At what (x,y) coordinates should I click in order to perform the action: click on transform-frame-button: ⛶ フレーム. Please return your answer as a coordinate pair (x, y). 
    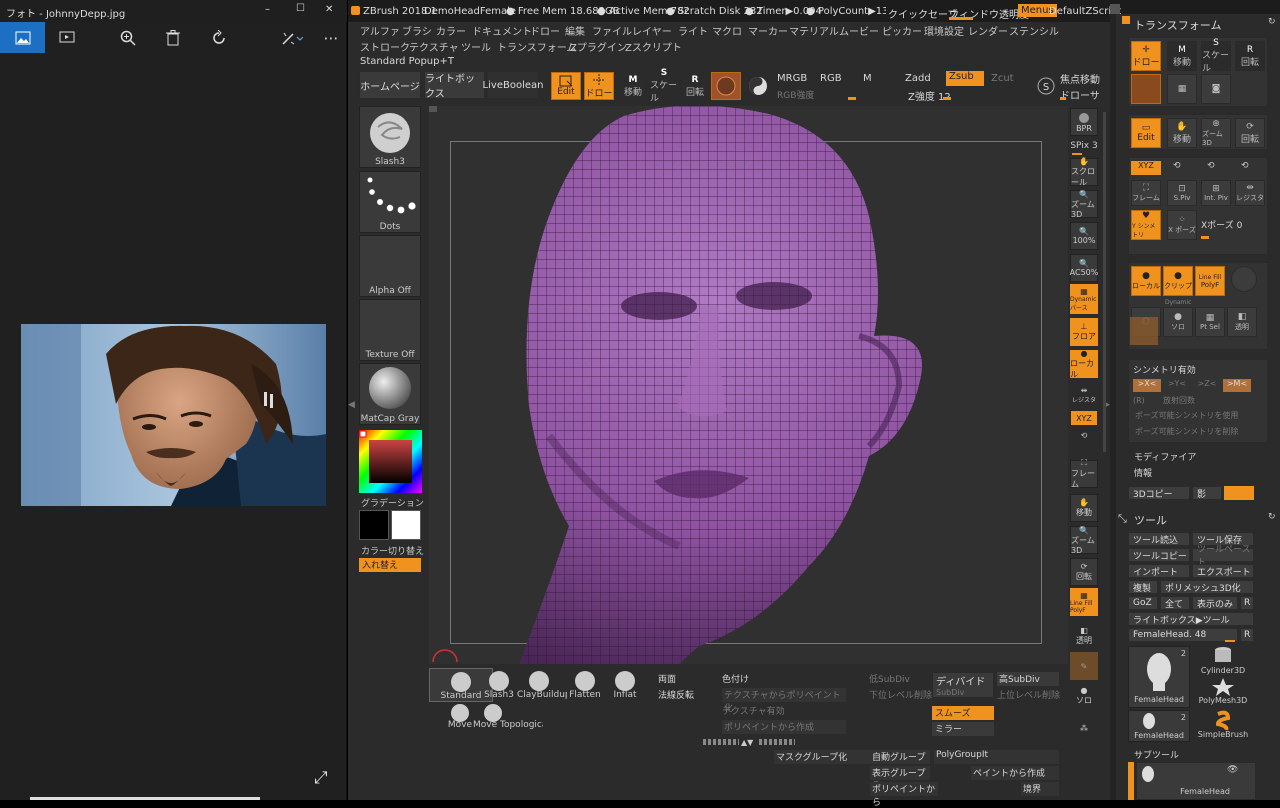
    Looking at the image, I should click on (1146, 193).